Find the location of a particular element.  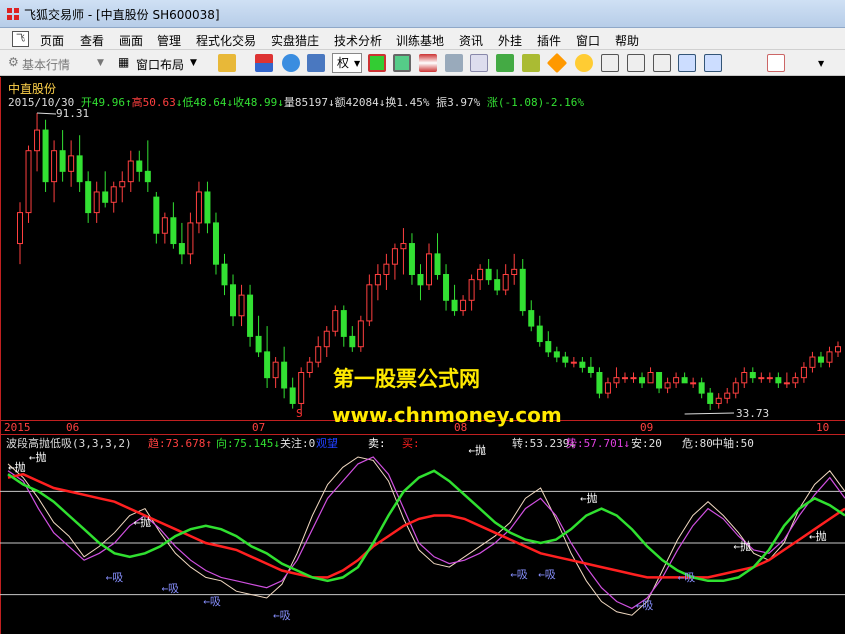

grid-icon is located at coordinates (610, 63).